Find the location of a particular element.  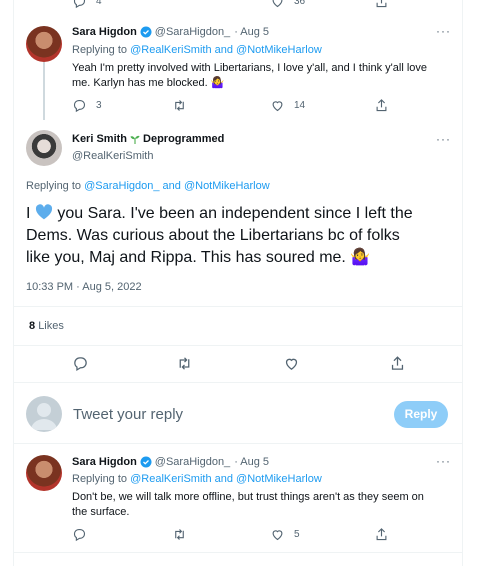

top-like-count: 36 is located at coordinates (300, 3).